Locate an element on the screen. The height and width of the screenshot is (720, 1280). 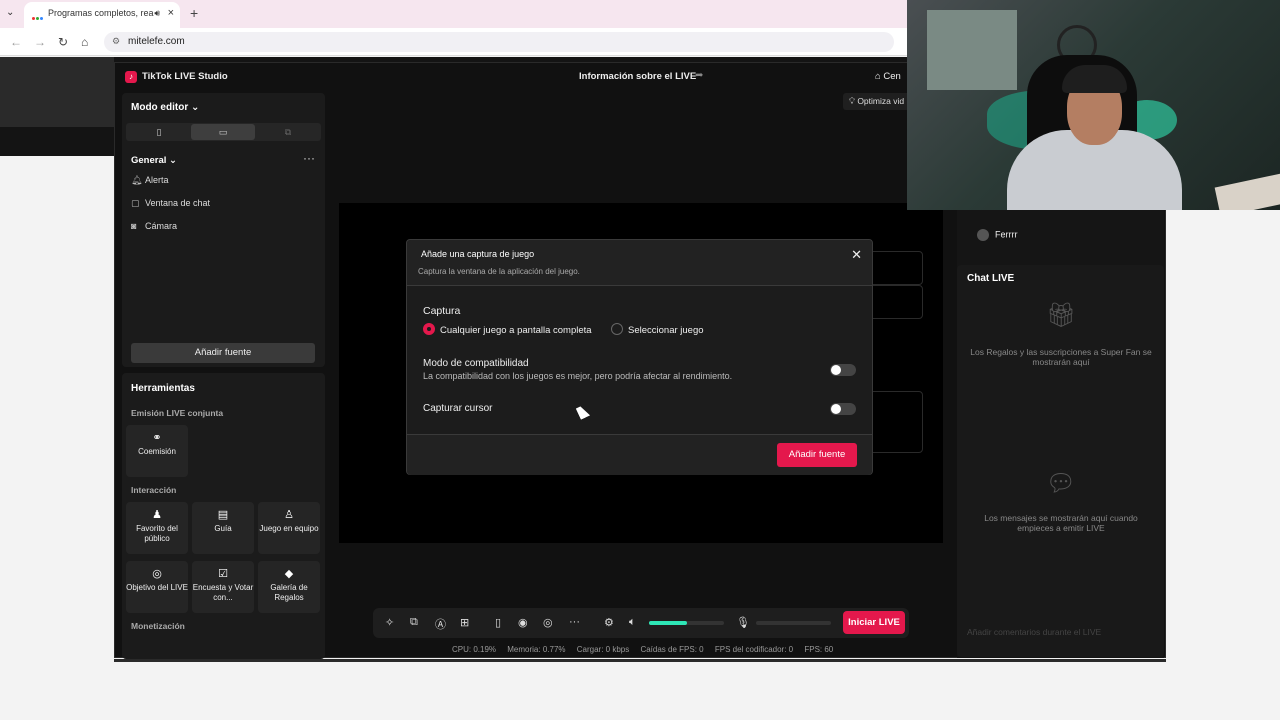
microphone-icon: 🎙︎ is located at coordinates (743, 622).